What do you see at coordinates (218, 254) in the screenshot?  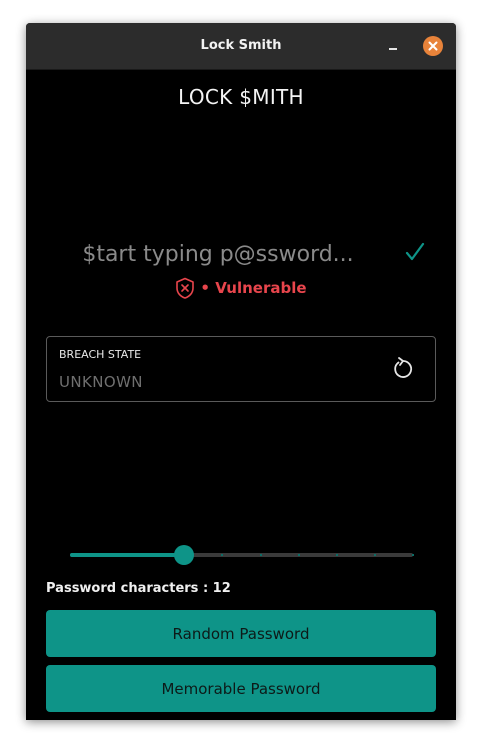 I see `password-input` at bounding box center [218, 254].